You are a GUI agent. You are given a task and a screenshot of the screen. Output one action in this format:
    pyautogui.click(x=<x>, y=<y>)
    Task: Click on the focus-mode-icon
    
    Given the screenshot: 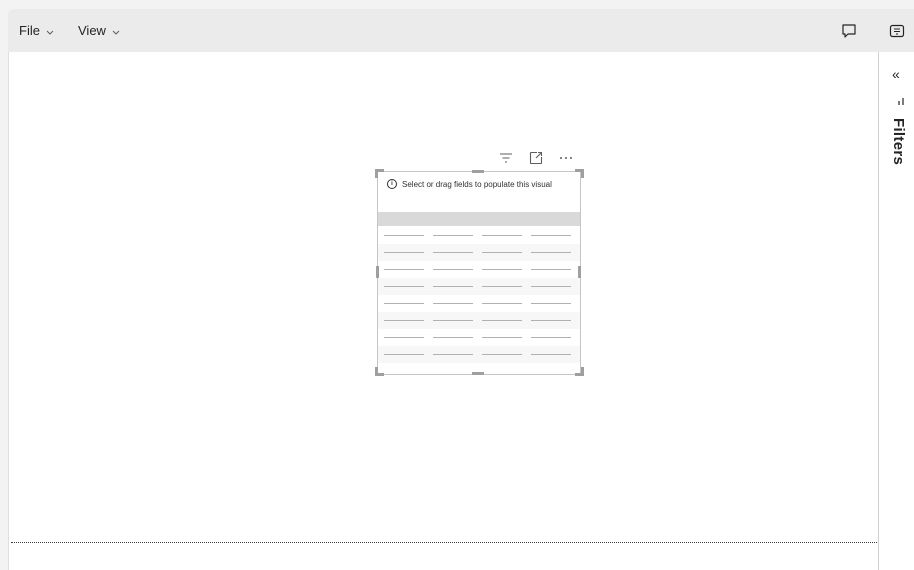 What is the action you would take?
    pyautogui.click(x=536, y=158)
    